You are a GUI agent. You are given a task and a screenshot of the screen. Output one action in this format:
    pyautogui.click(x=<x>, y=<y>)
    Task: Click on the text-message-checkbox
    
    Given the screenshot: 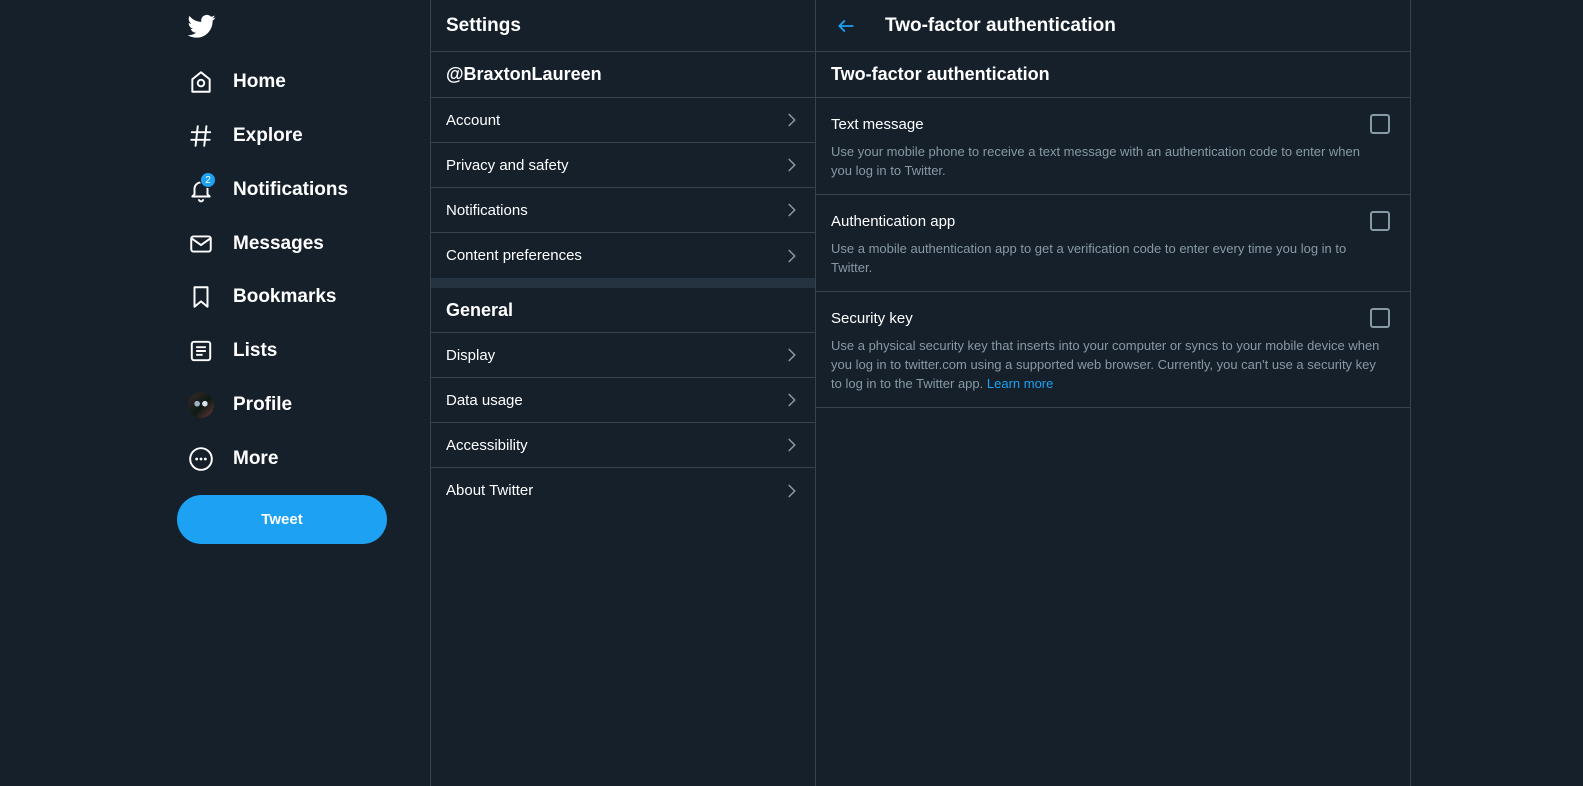 What is the action you would take?
    pyautogui.click(x=1380, y=124)
    